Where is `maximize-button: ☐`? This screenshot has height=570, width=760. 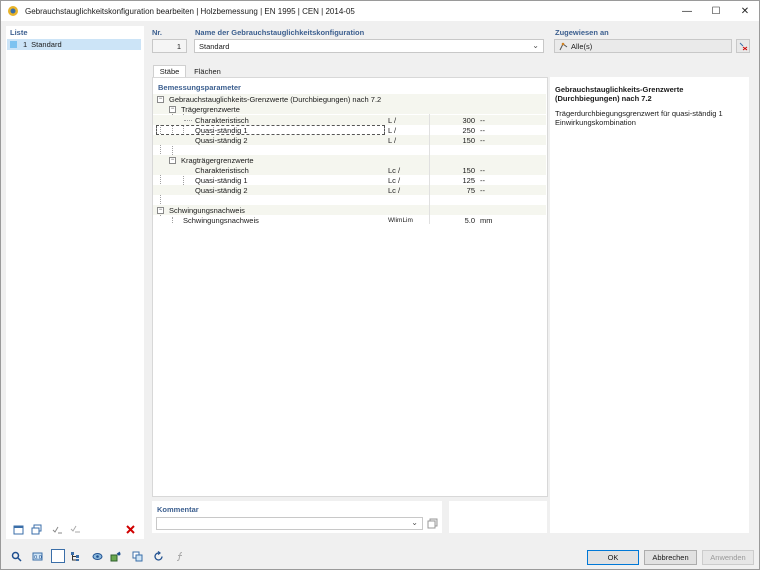 maximize-button: ☐ is located at coordinates (716, 11).